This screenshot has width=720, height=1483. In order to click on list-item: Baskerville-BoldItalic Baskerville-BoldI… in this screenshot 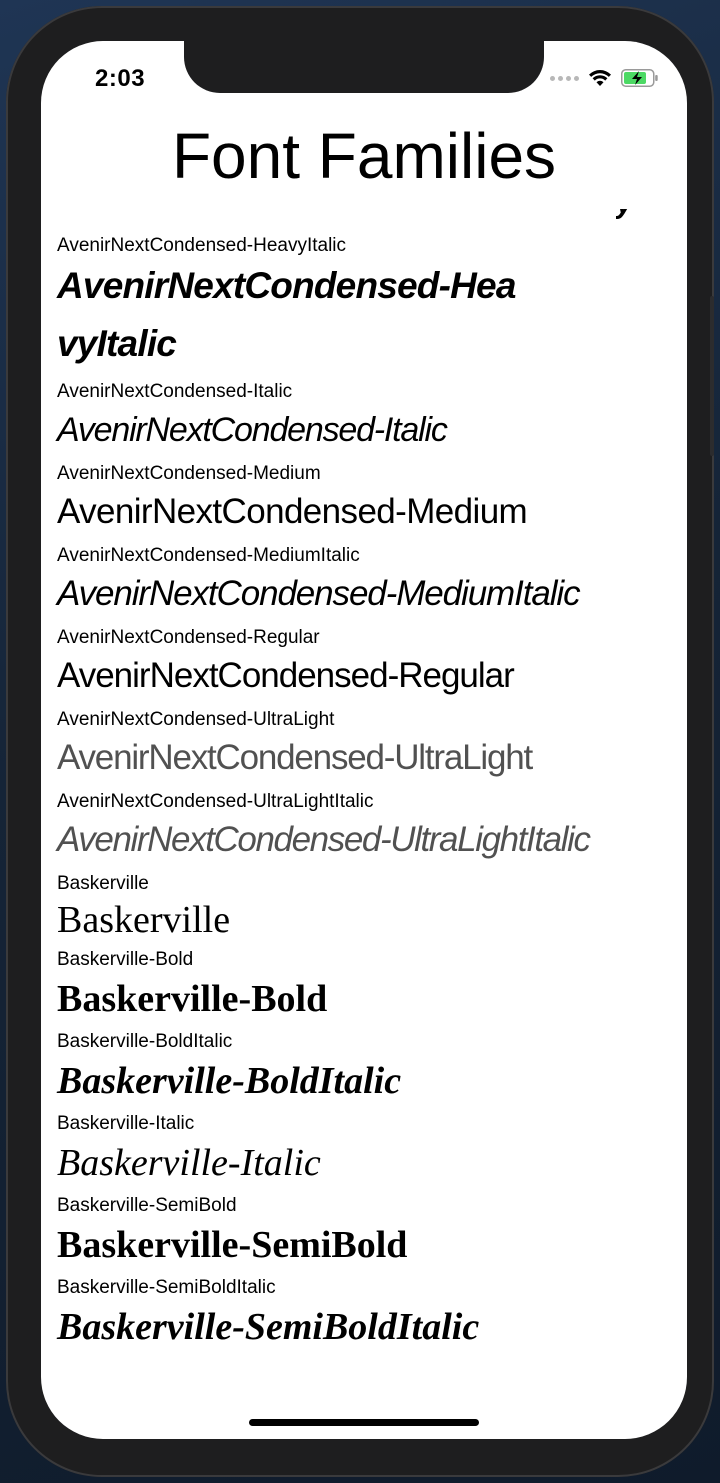, I will do `click(367, 1068)`.